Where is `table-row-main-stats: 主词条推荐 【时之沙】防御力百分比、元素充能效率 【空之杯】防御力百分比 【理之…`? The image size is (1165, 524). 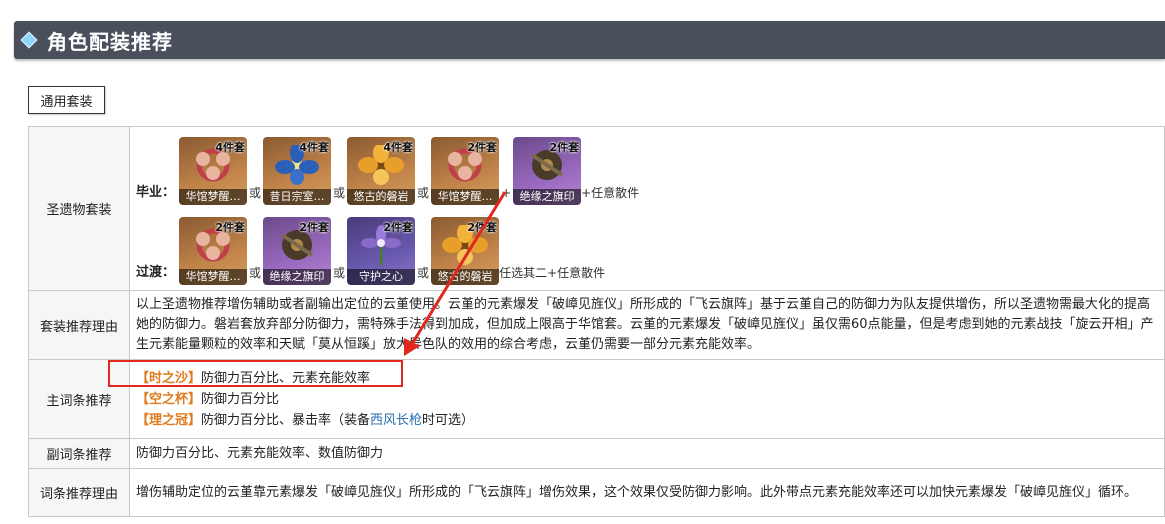 table-row-main-stats: 主词条推荐 【时之沙】防御力百分比、元素充能效率 【空之杯】防御力百分比 【理之… is located at coordinates (596, 399).